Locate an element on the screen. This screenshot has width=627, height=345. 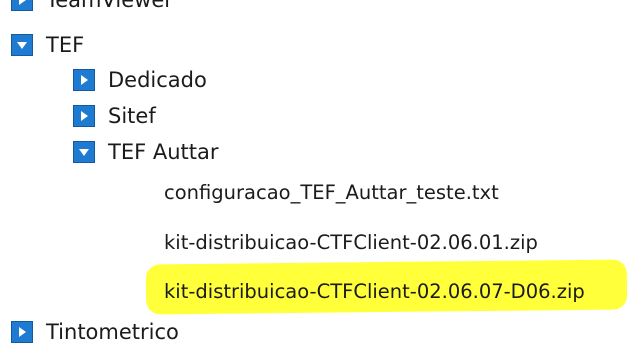
tree-item-dedicado: Dedicado is located at coordinates (140, 80).